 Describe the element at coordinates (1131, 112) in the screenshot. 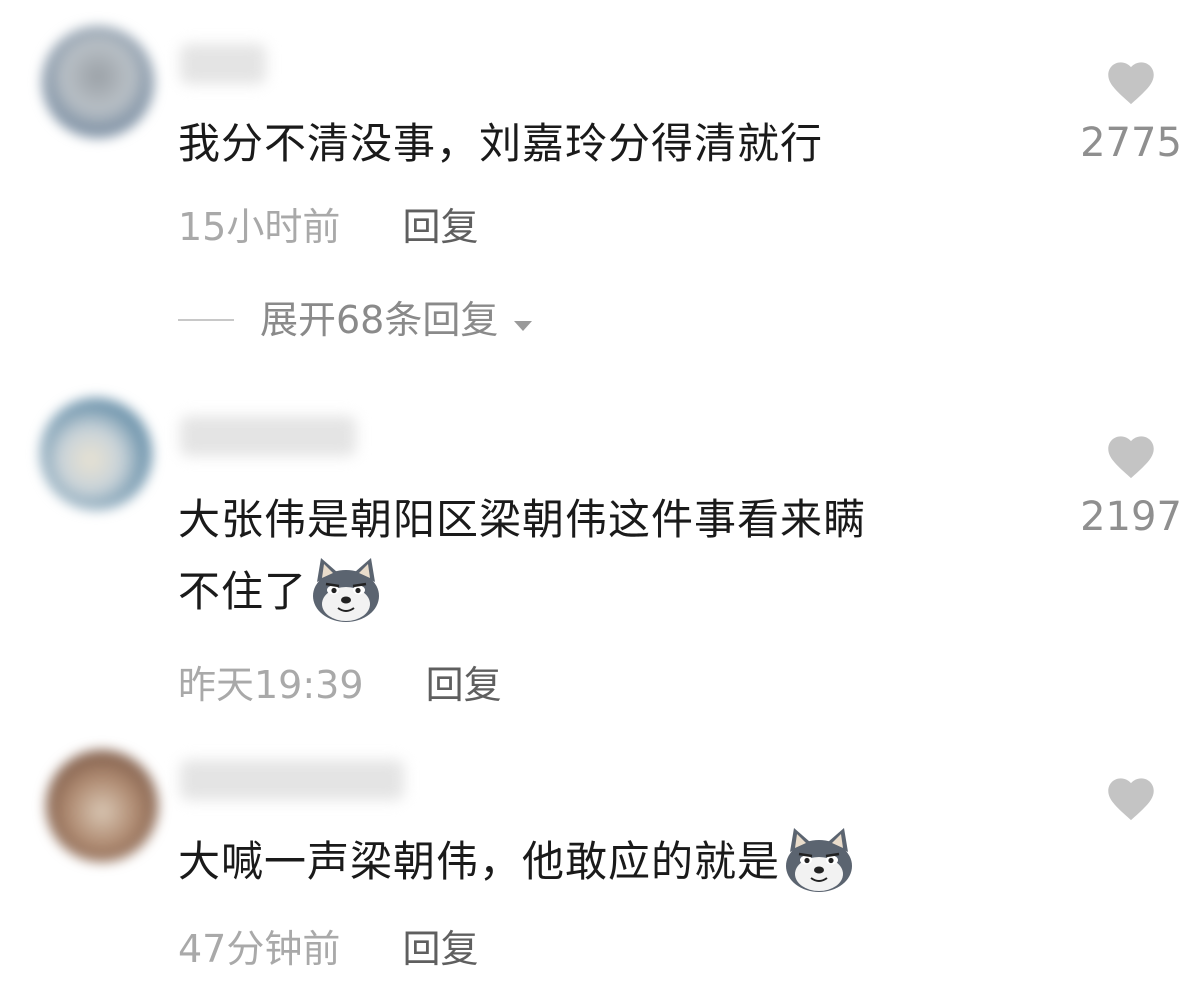

I see `like-button: 2775` at that location.